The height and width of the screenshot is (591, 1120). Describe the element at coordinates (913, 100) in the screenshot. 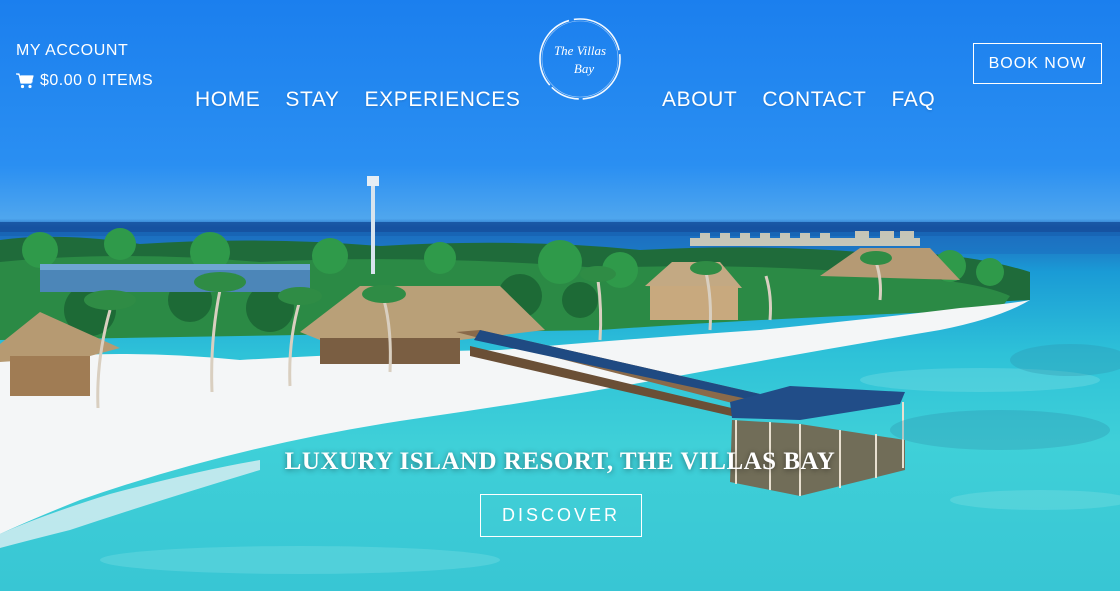

I see `nav-faq: FAQ` at that location.